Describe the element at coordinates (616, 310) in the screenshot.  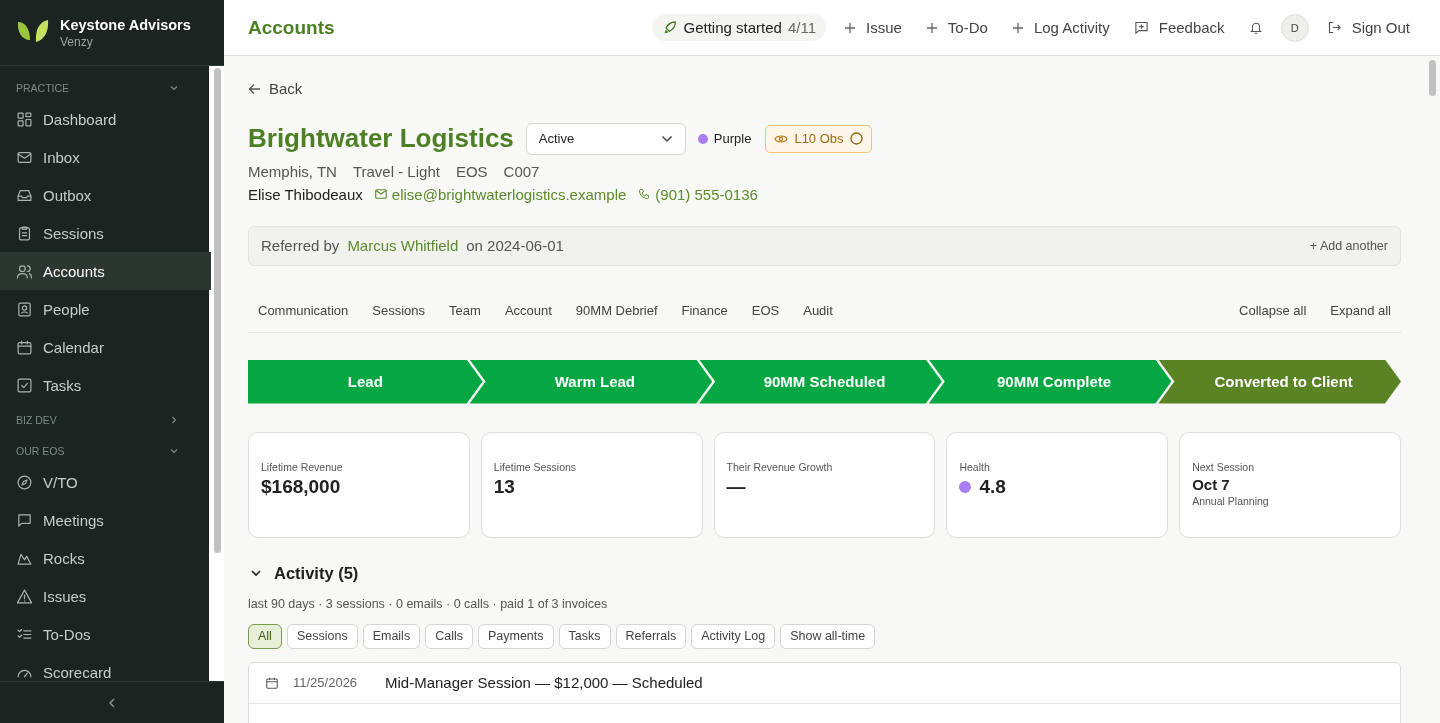
I see `section-tab: 90MM Debrief` at that location.